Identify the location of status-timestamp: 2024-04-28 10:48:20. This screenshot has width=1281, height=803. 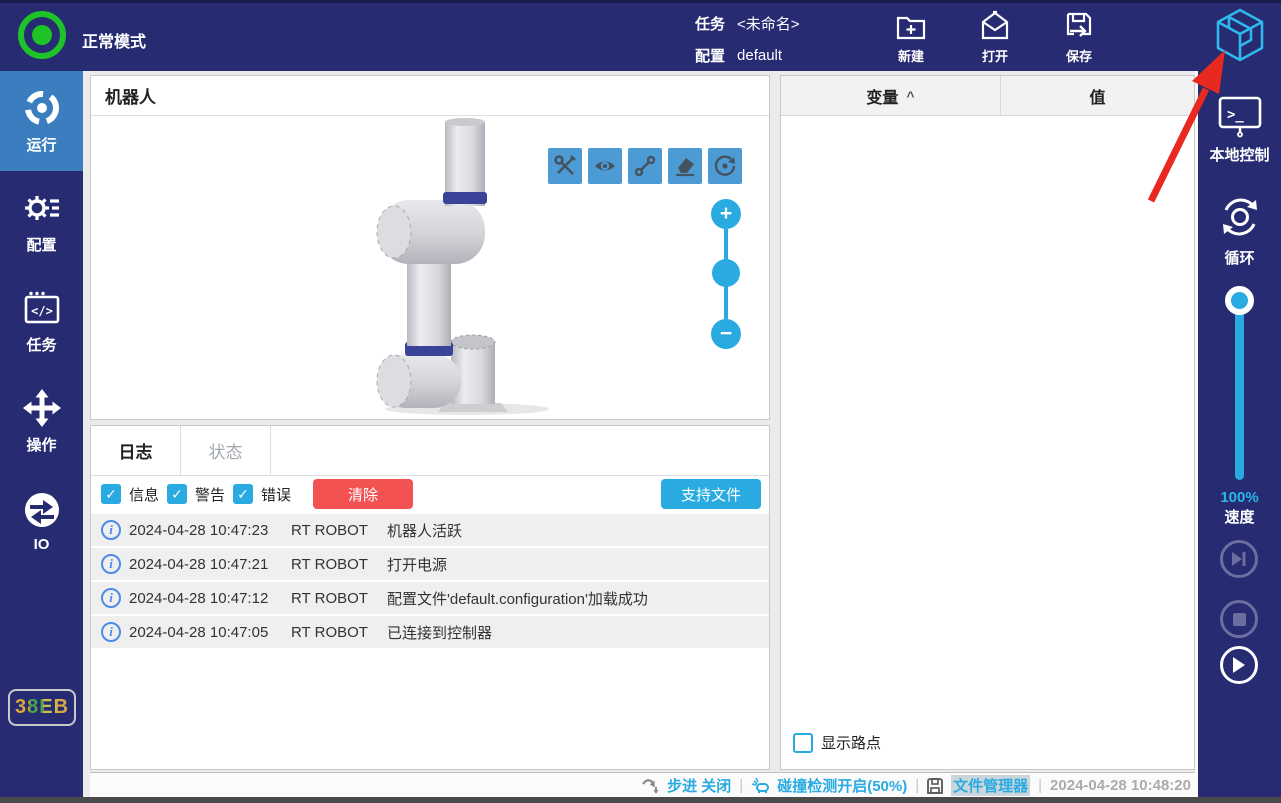
(1120, 785).